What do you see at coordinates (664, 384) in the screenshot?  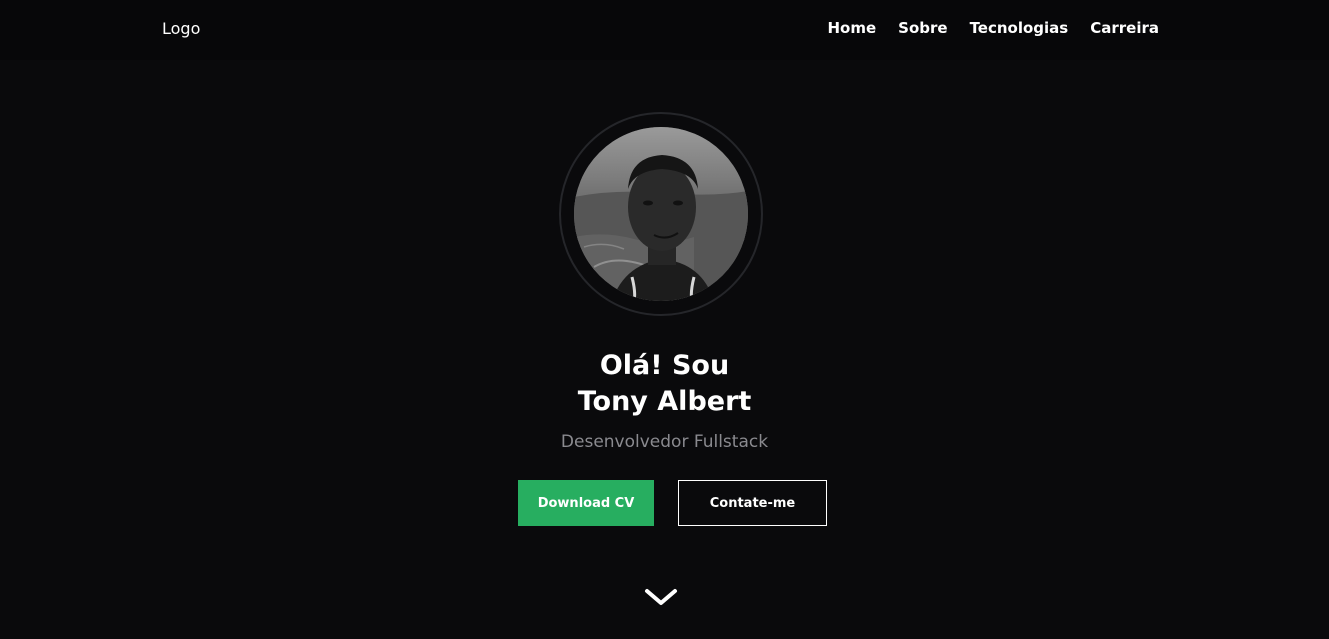 I see `hero-title: Olá! Sou Tony Albert` at bounding box center [664, 384].